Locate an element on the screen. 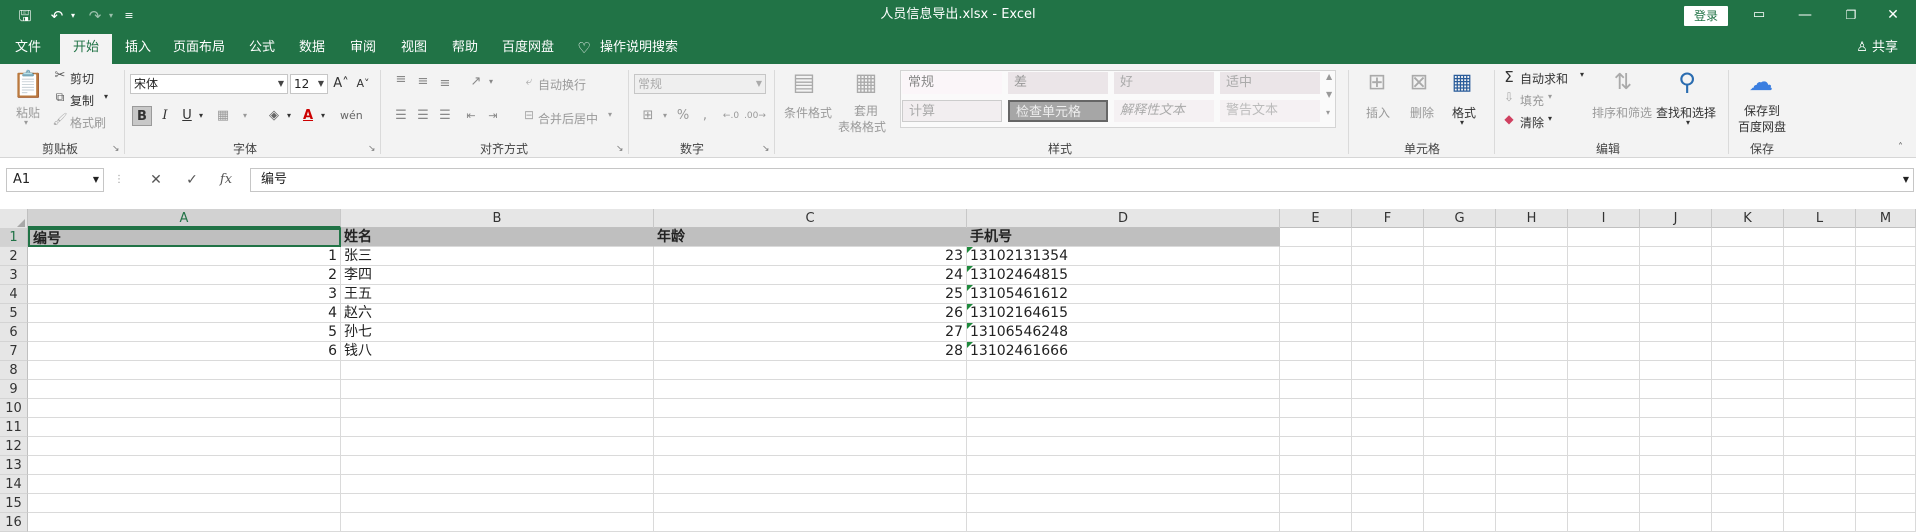 Image resolution: width=1916 pixels, height=532 pixels. column-header-d: D is located at coordinates (1123, 218).